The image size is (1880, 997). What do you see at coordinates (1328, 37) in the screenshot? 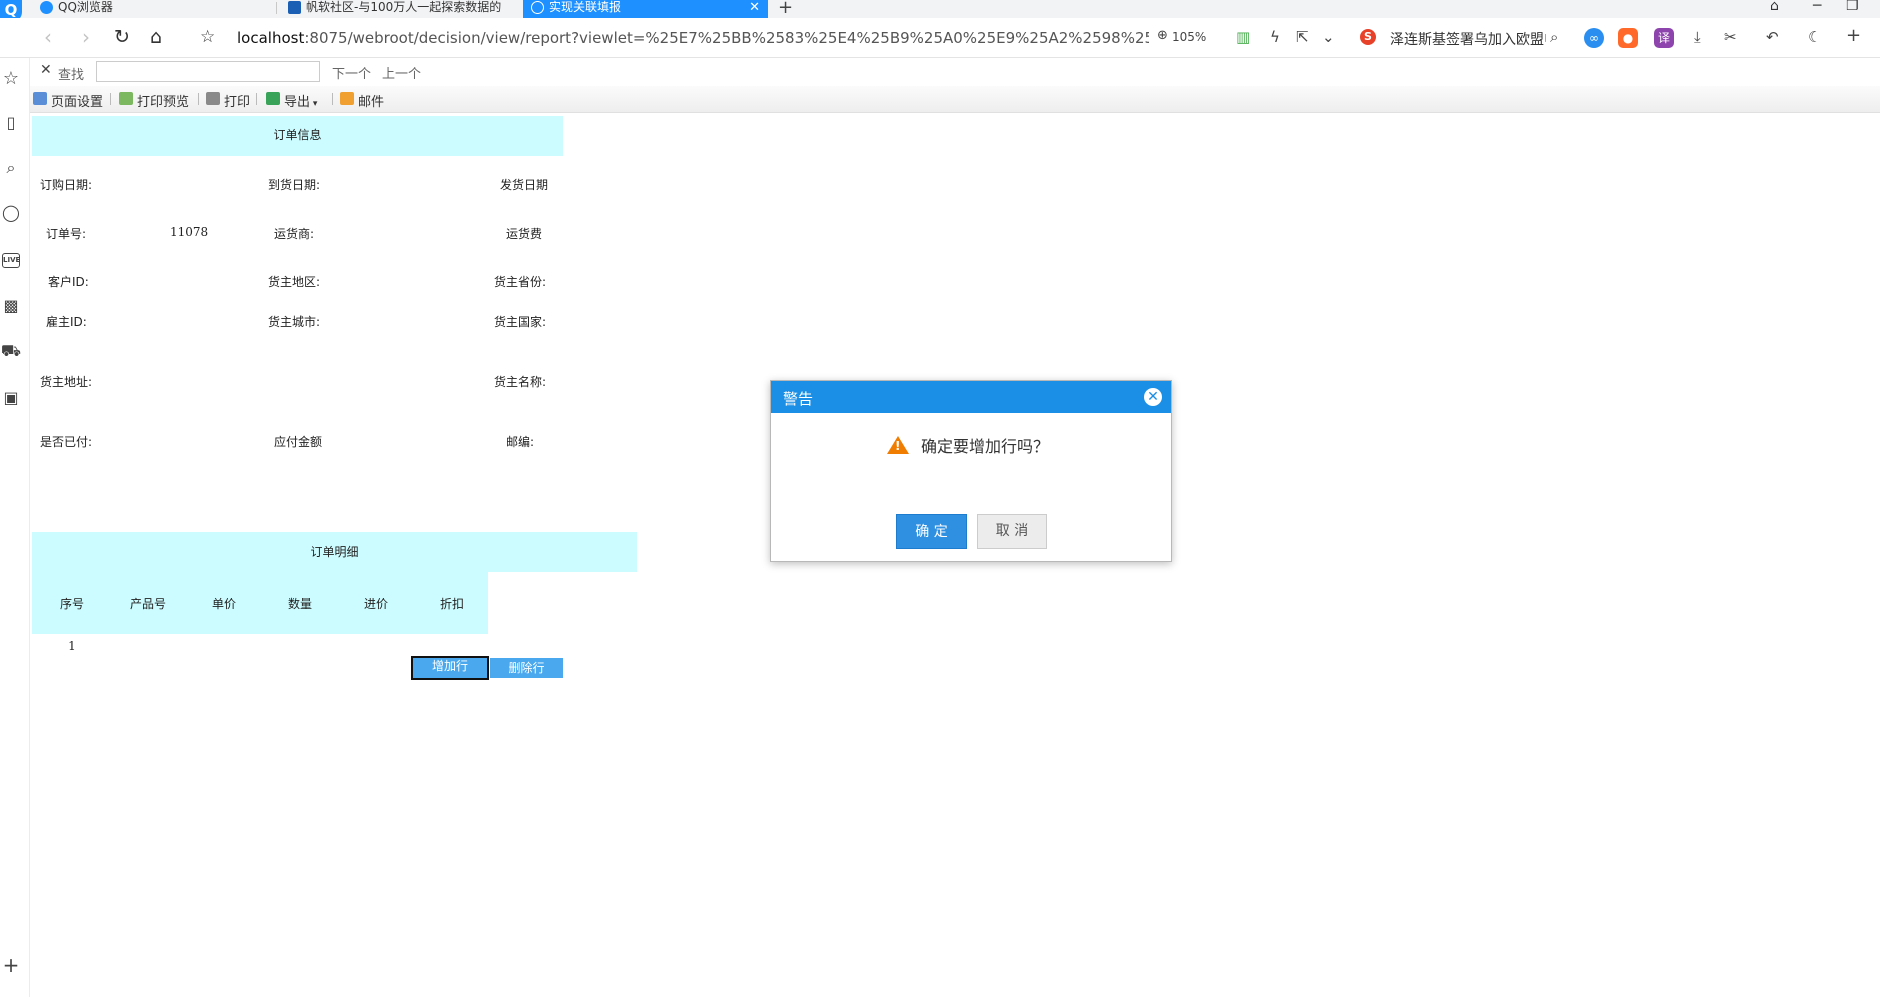
I see `chevron-down-icon: ⌄` at bounding box center [1328, 37].